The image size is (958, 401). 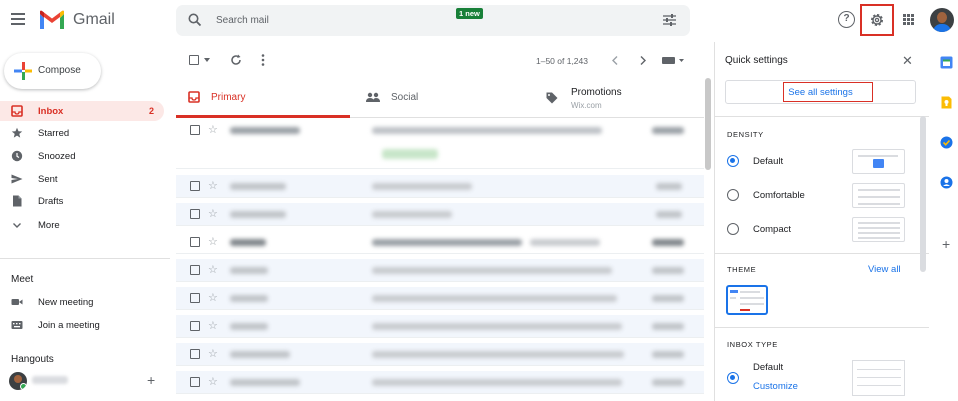 What do you see at coordinates (263, 98) in the screenshot?
I see `tab-primary: Primary` at bounding box center [263, 98].